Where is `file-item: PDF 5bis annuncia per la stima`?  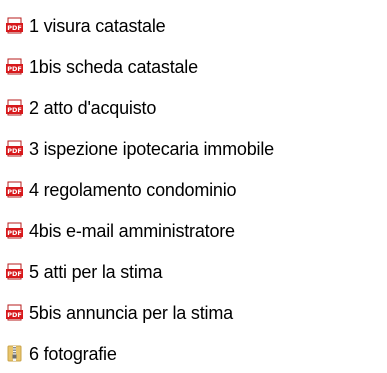 file-item: PDF 5bis annuncia per la stima is located at coordinates (193, 312).